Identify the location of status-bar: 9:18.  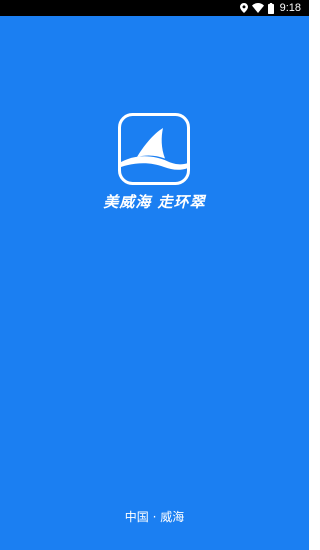
(154, 8).